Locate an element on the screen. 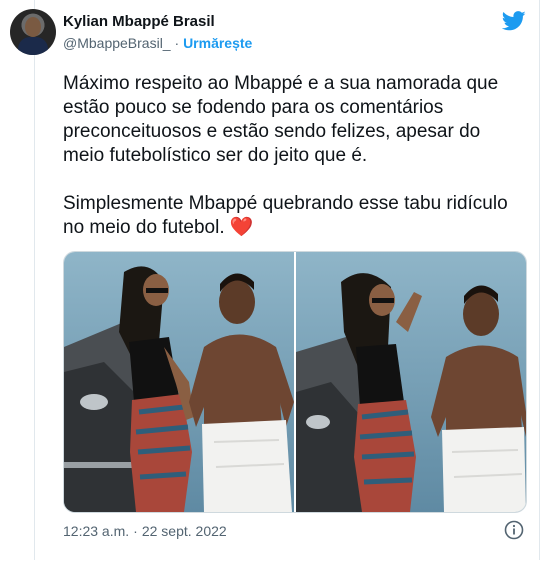  author-display-name: Kylian Mbappé Brasil is located at coordinates (139, 21).